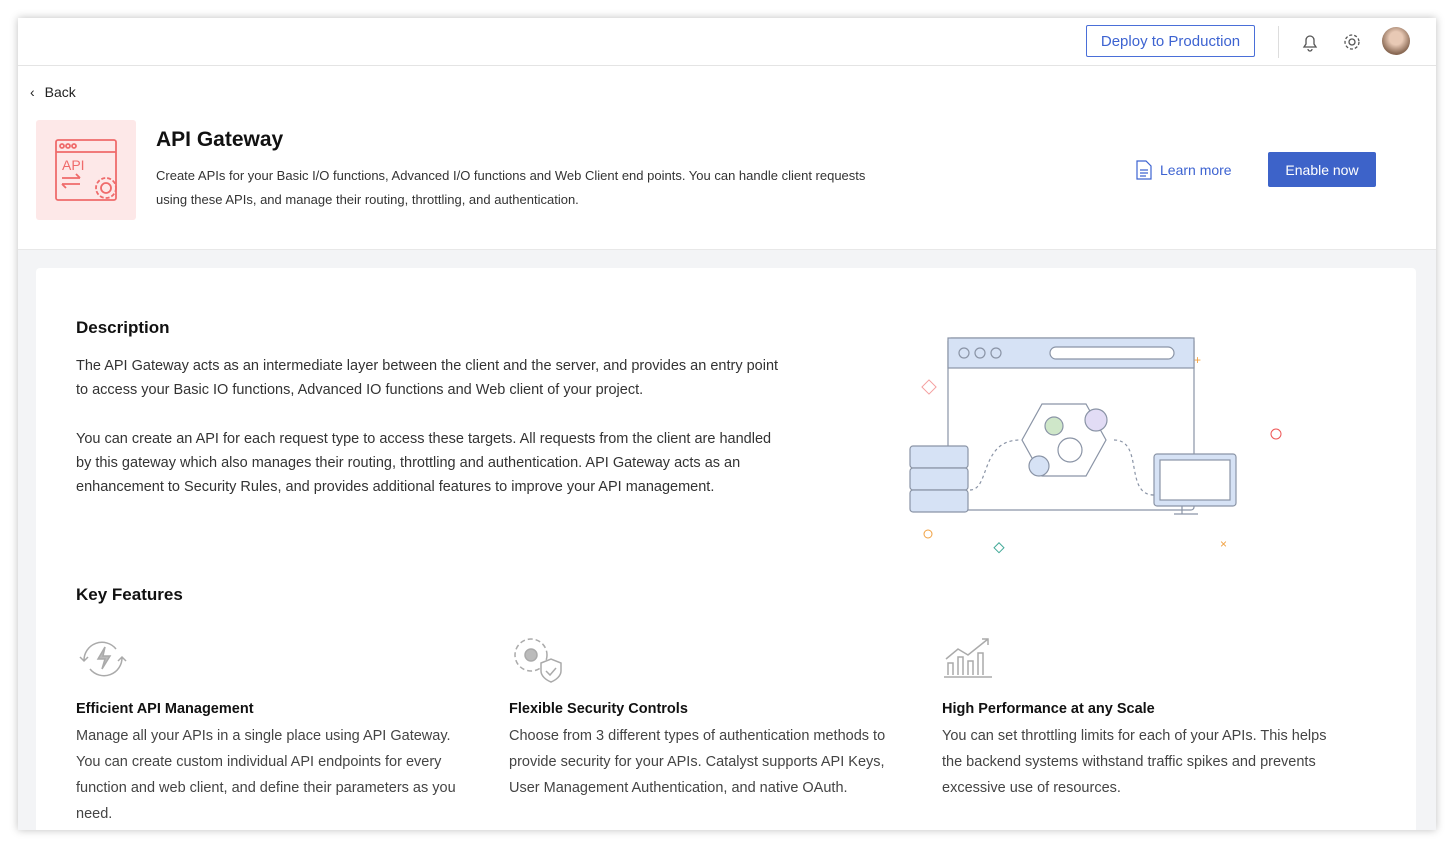  I want to click on learn-more-label: Learn more, so click(1196, 170).